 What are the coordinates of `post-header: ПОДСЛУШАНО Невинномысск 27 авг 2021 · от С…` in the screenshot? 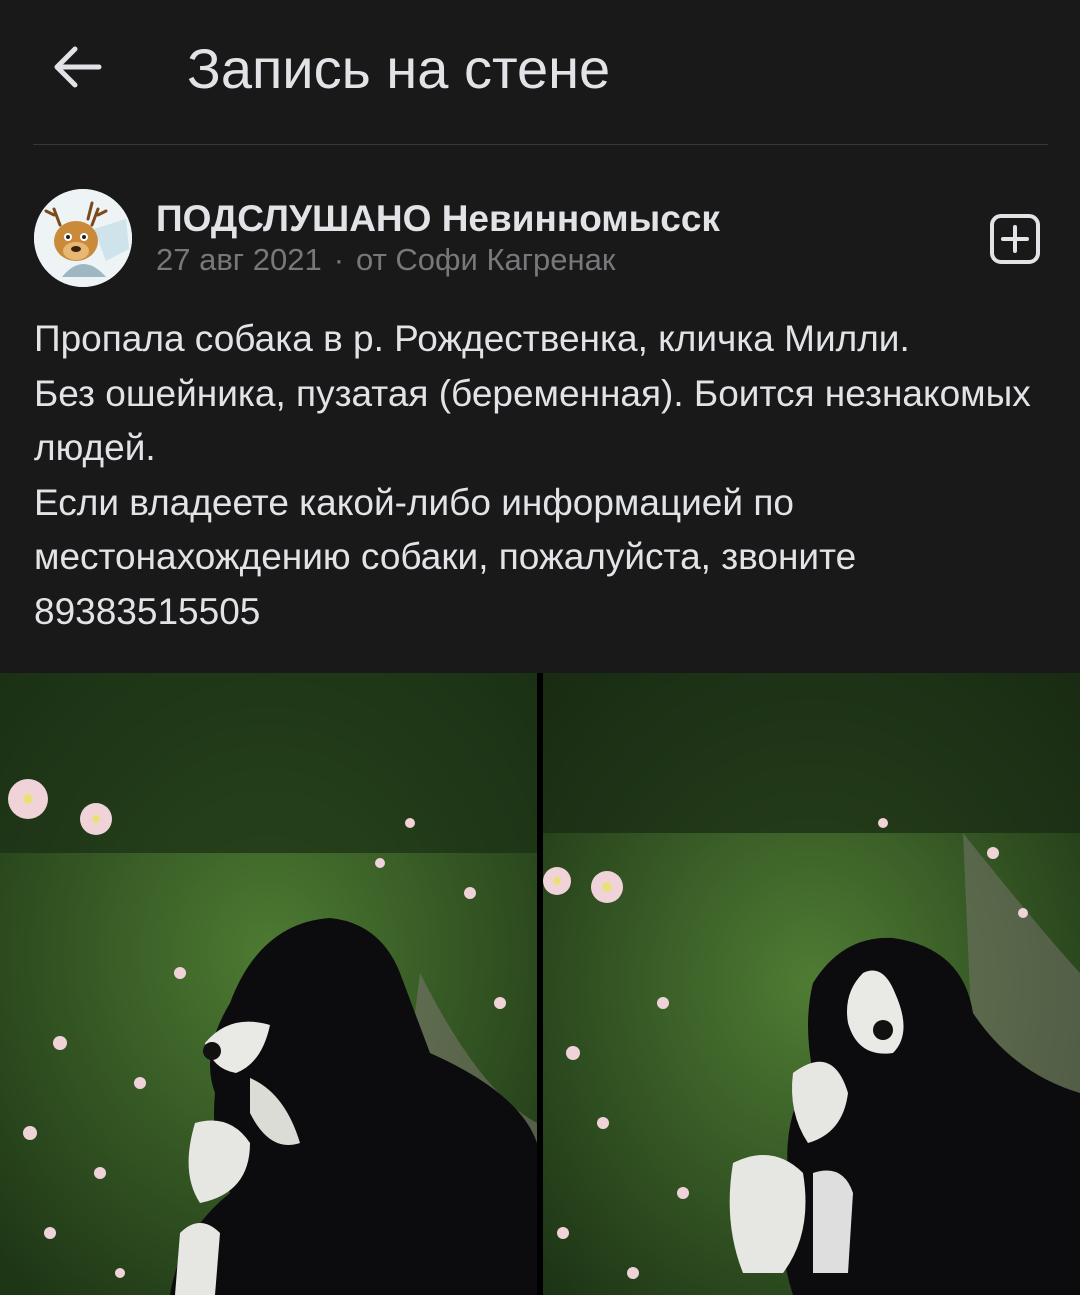 It's located at (540, 220).